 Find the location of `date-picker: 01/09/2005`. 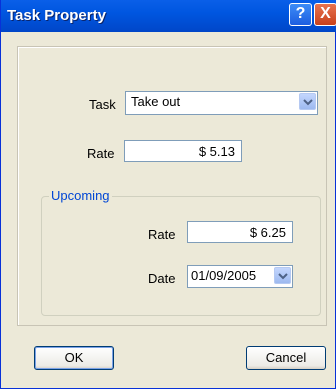

date-picker: 01/09/2005 is located at coordinates (240, 276).